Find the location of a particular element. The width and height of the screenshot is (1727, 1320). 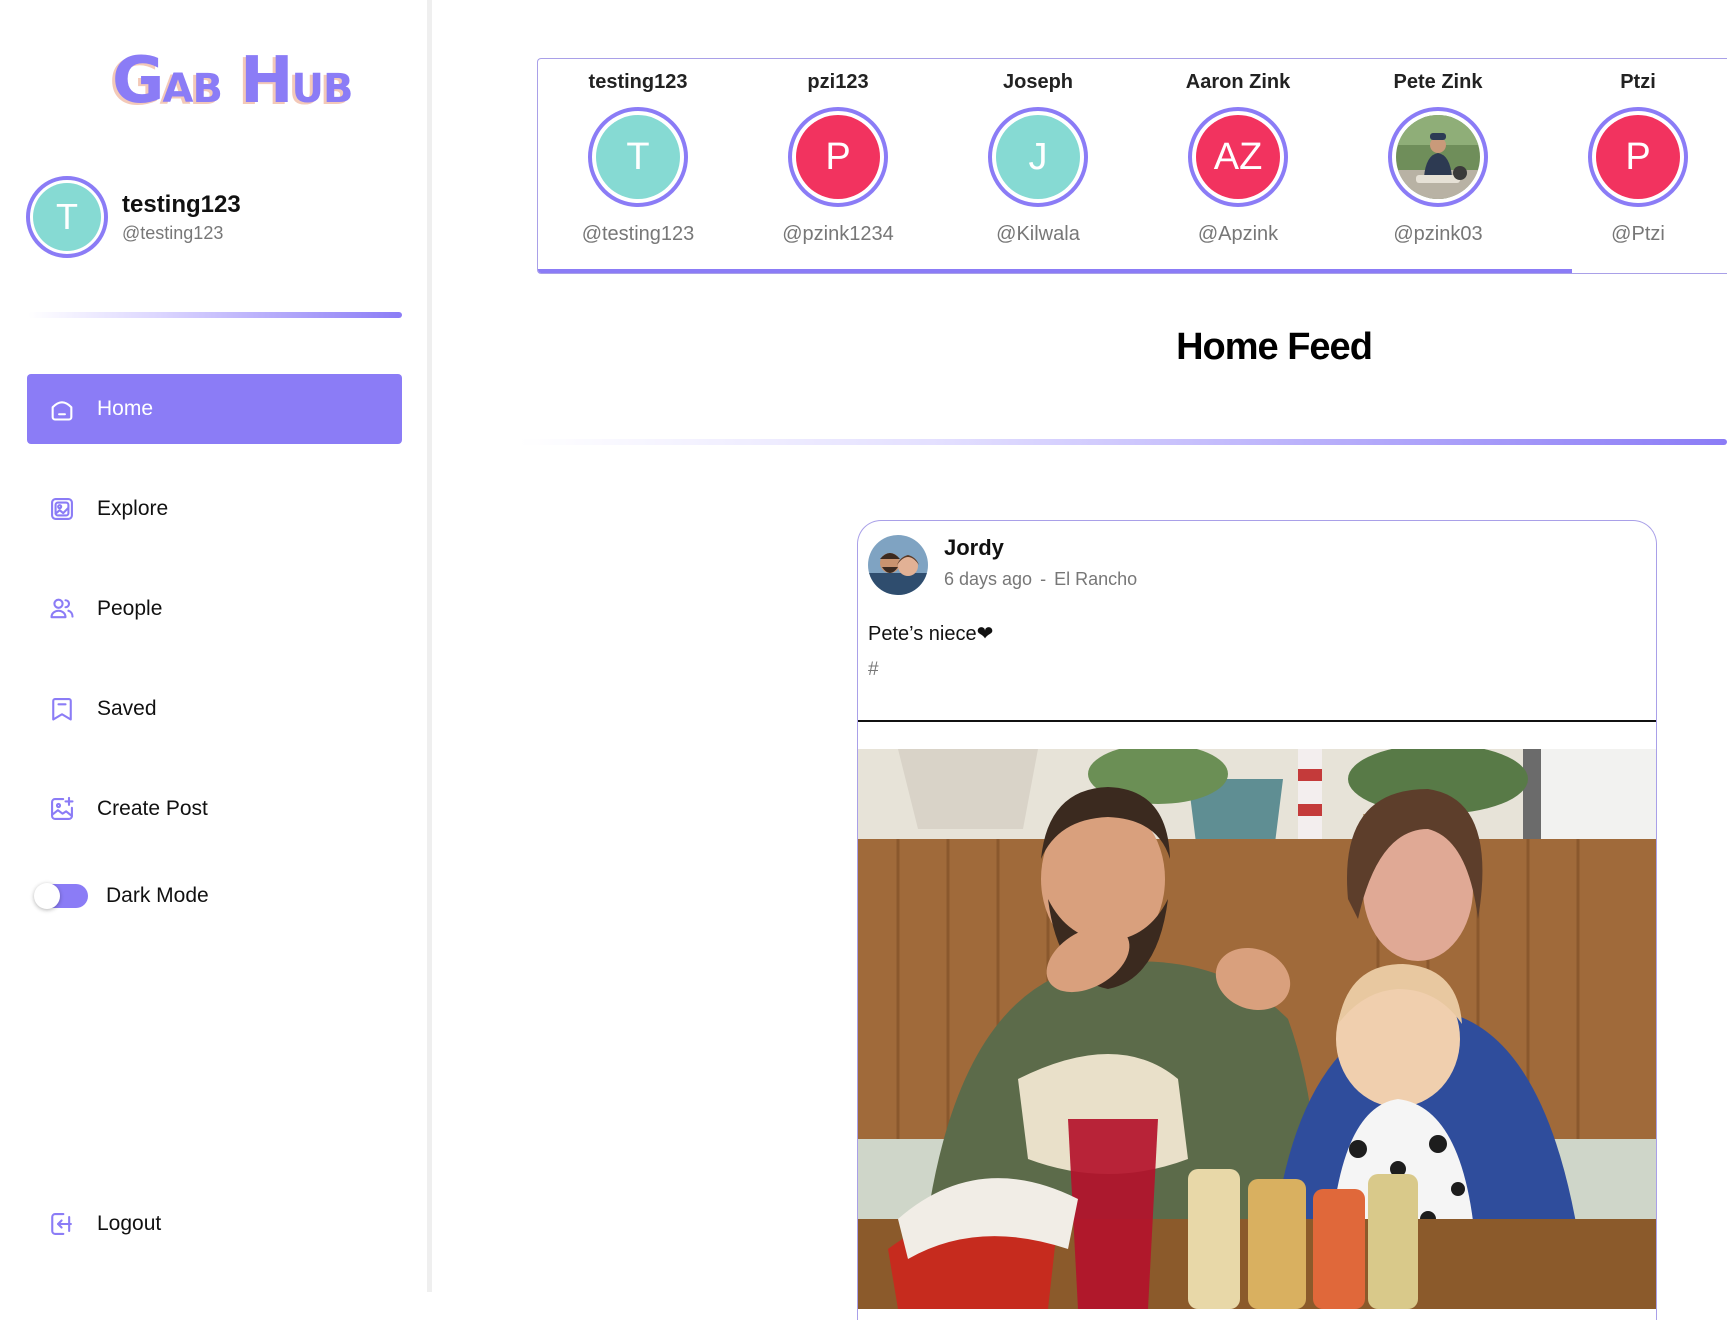

page-title: Home Feed is located at coordinates (1274, 347).